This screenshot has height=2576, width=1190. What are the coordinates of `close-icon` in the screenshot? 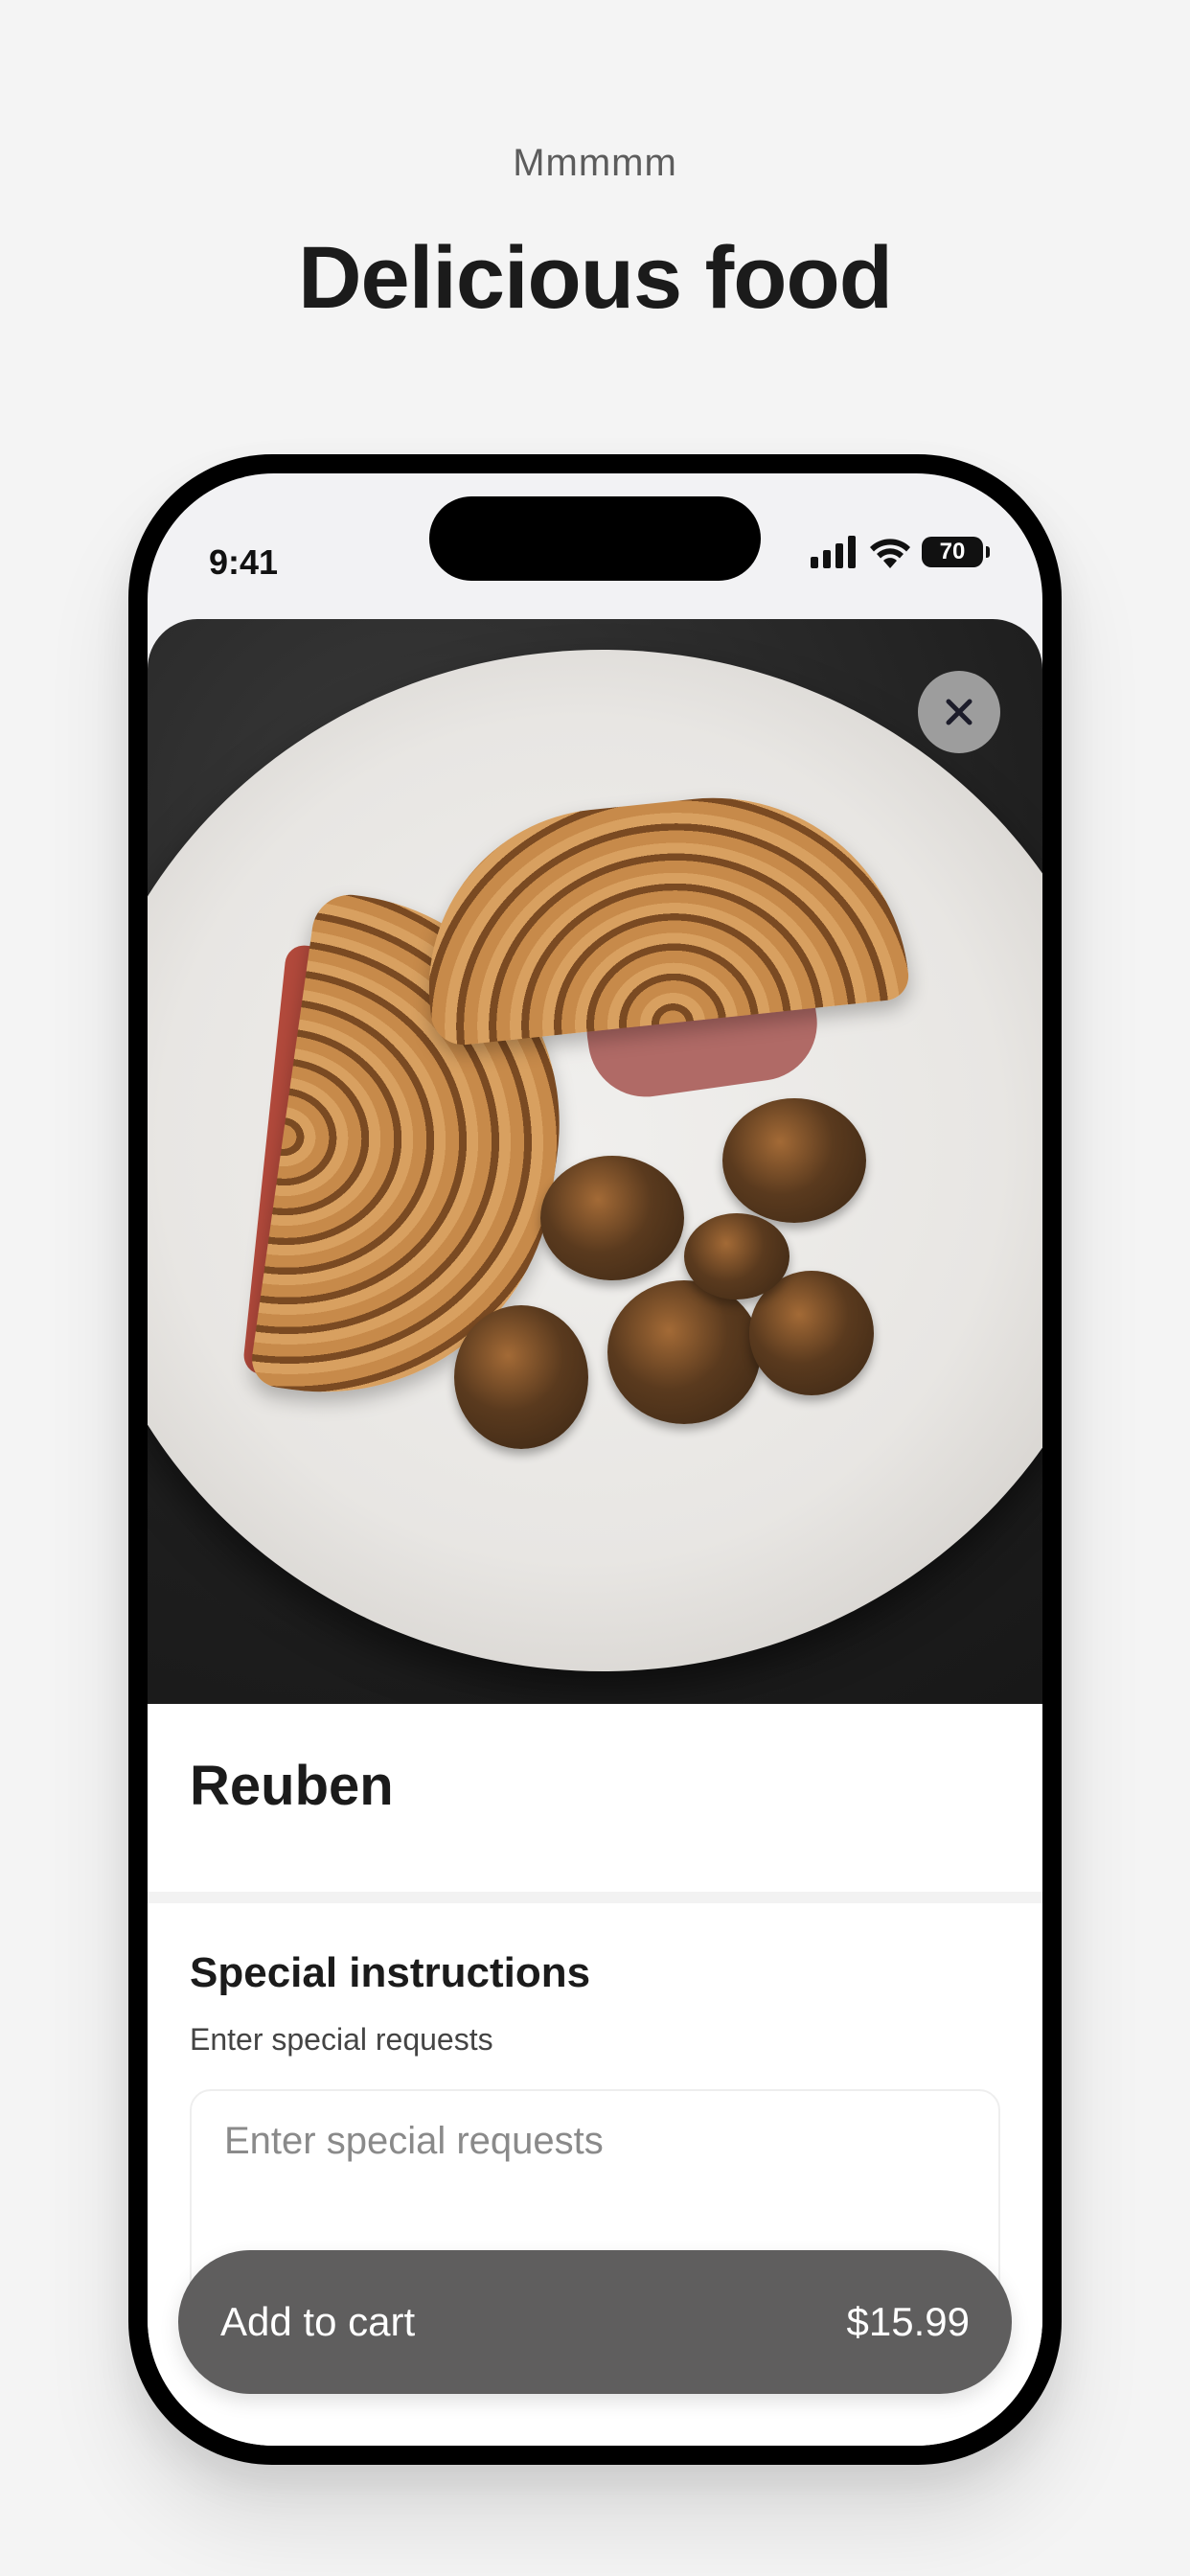 It's located at (960, 712).